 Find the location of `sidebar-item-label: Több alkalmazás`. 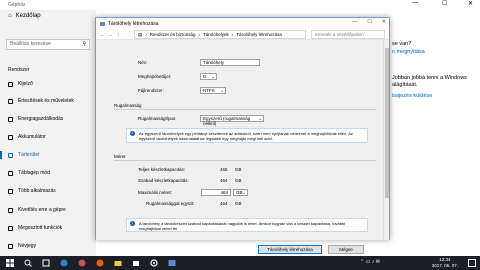

sidebar-item-label: Több alkalmazás is located at coordinates (37, 191).